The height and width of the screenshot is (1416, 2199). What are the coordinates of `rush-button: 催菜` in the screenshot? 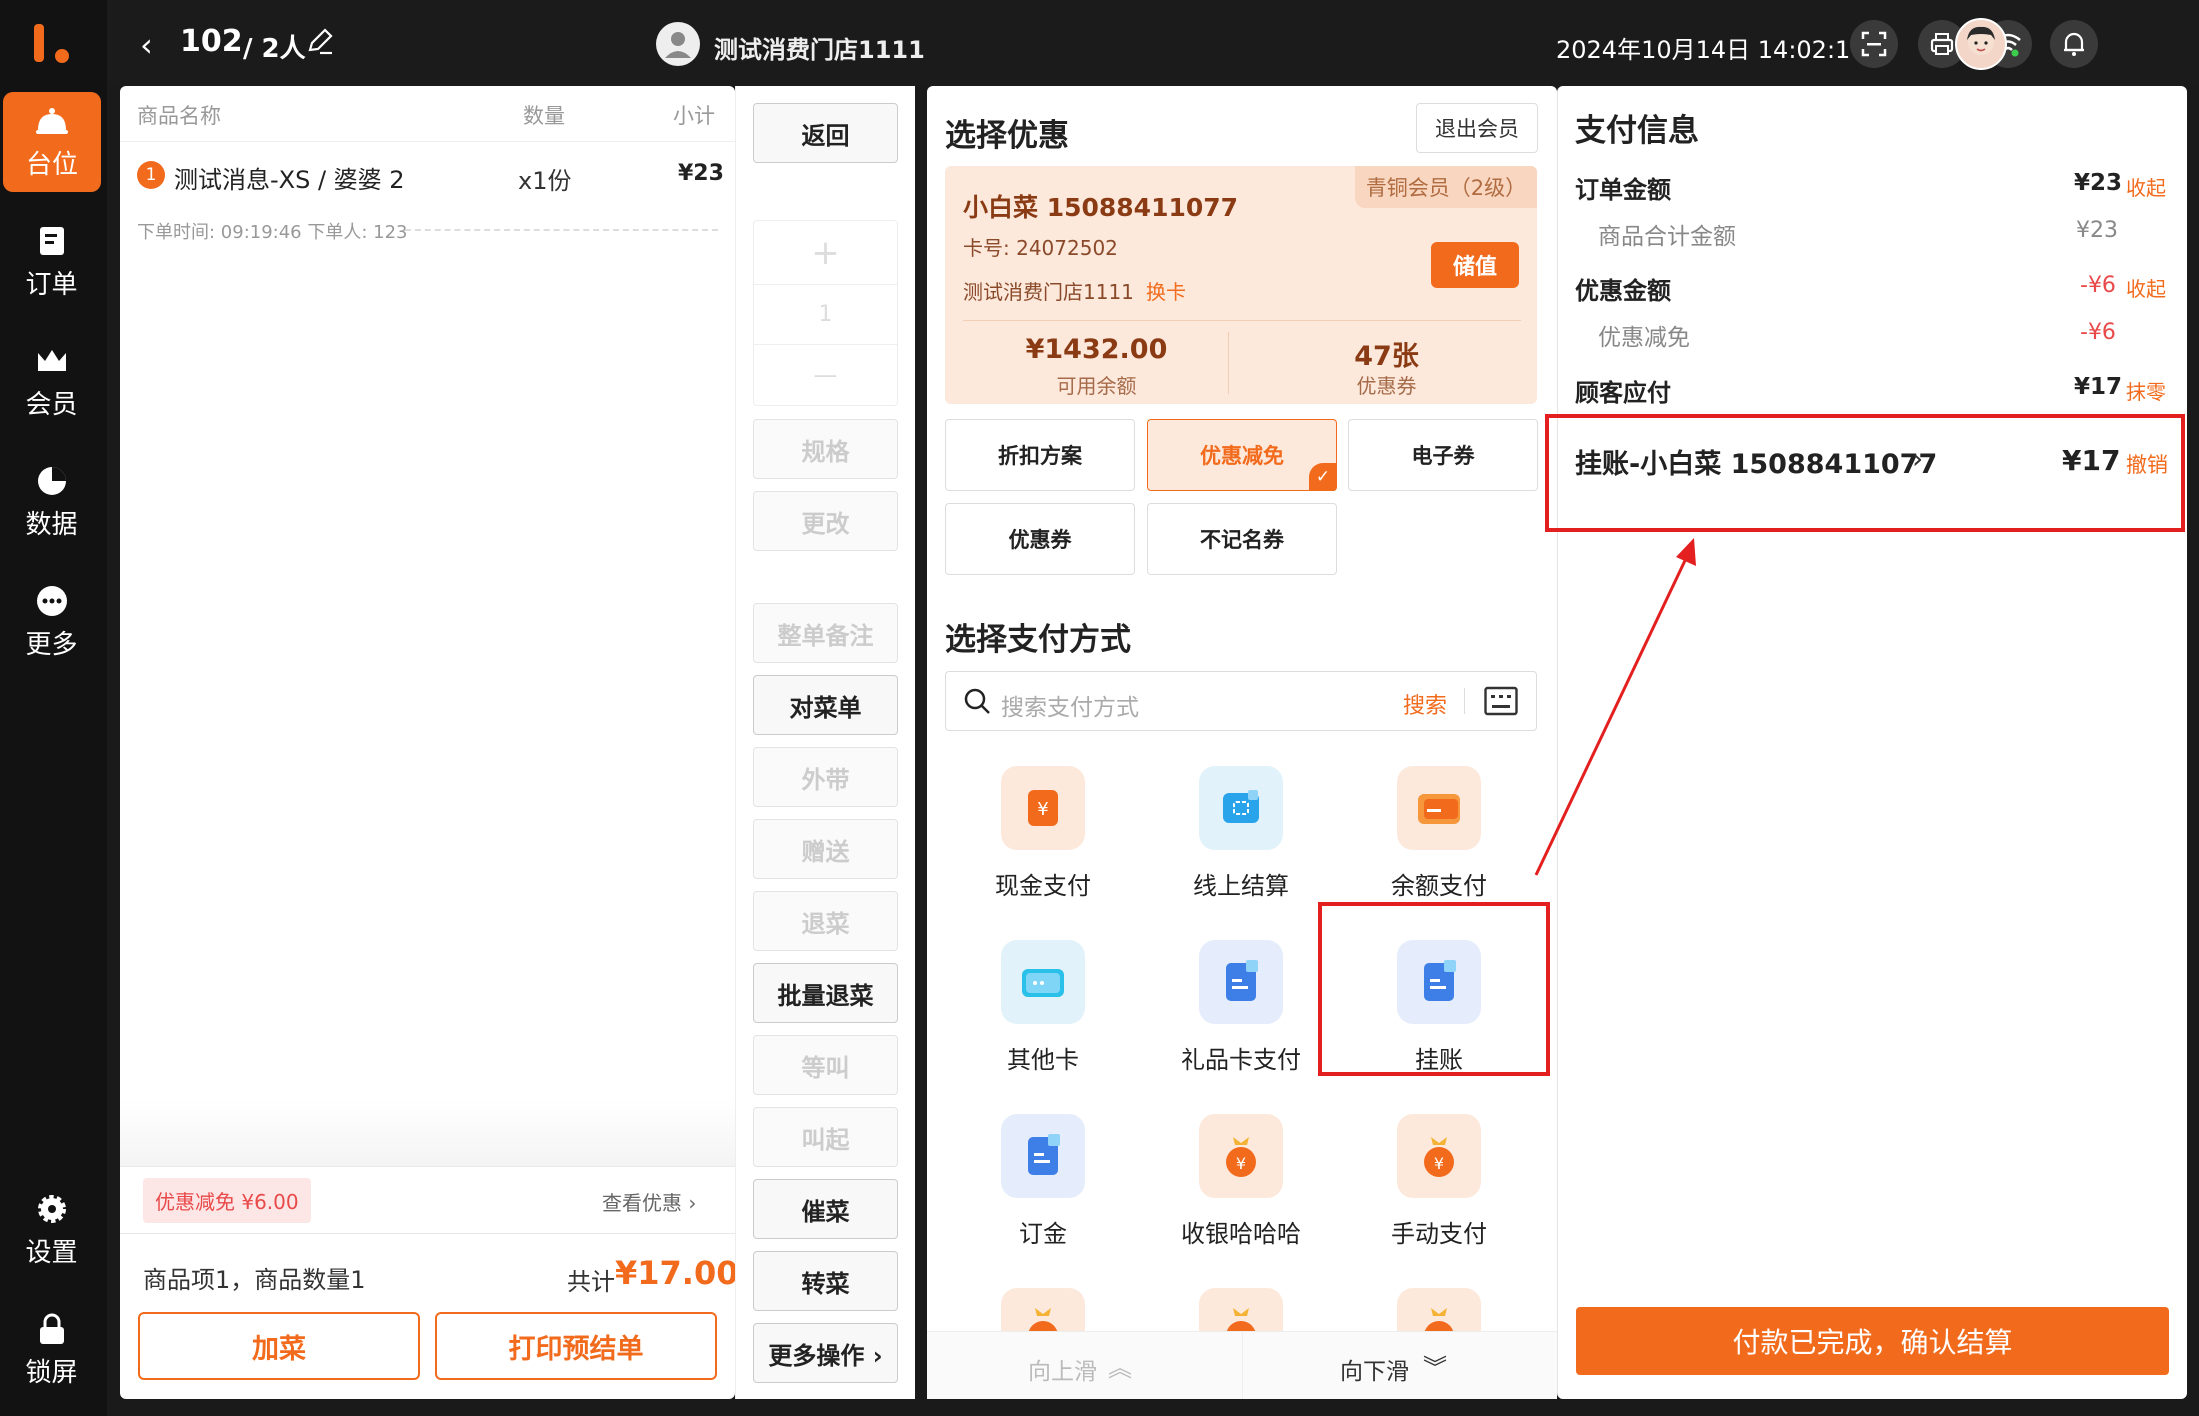 It's located at (825, 1209).